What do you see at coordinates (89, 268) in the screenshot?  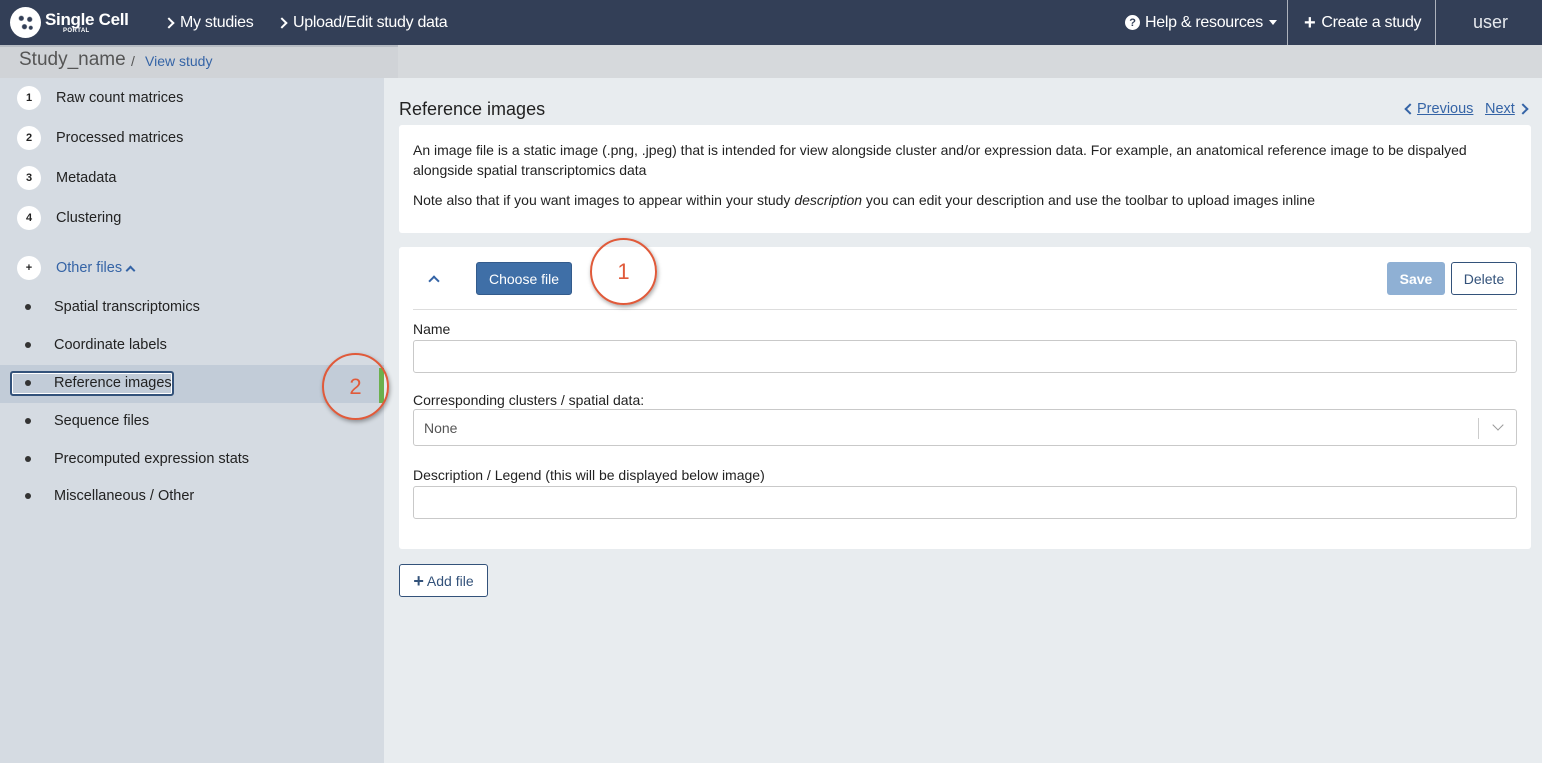 I see `other-files-label: Other files` at bounding box center [89, 268].